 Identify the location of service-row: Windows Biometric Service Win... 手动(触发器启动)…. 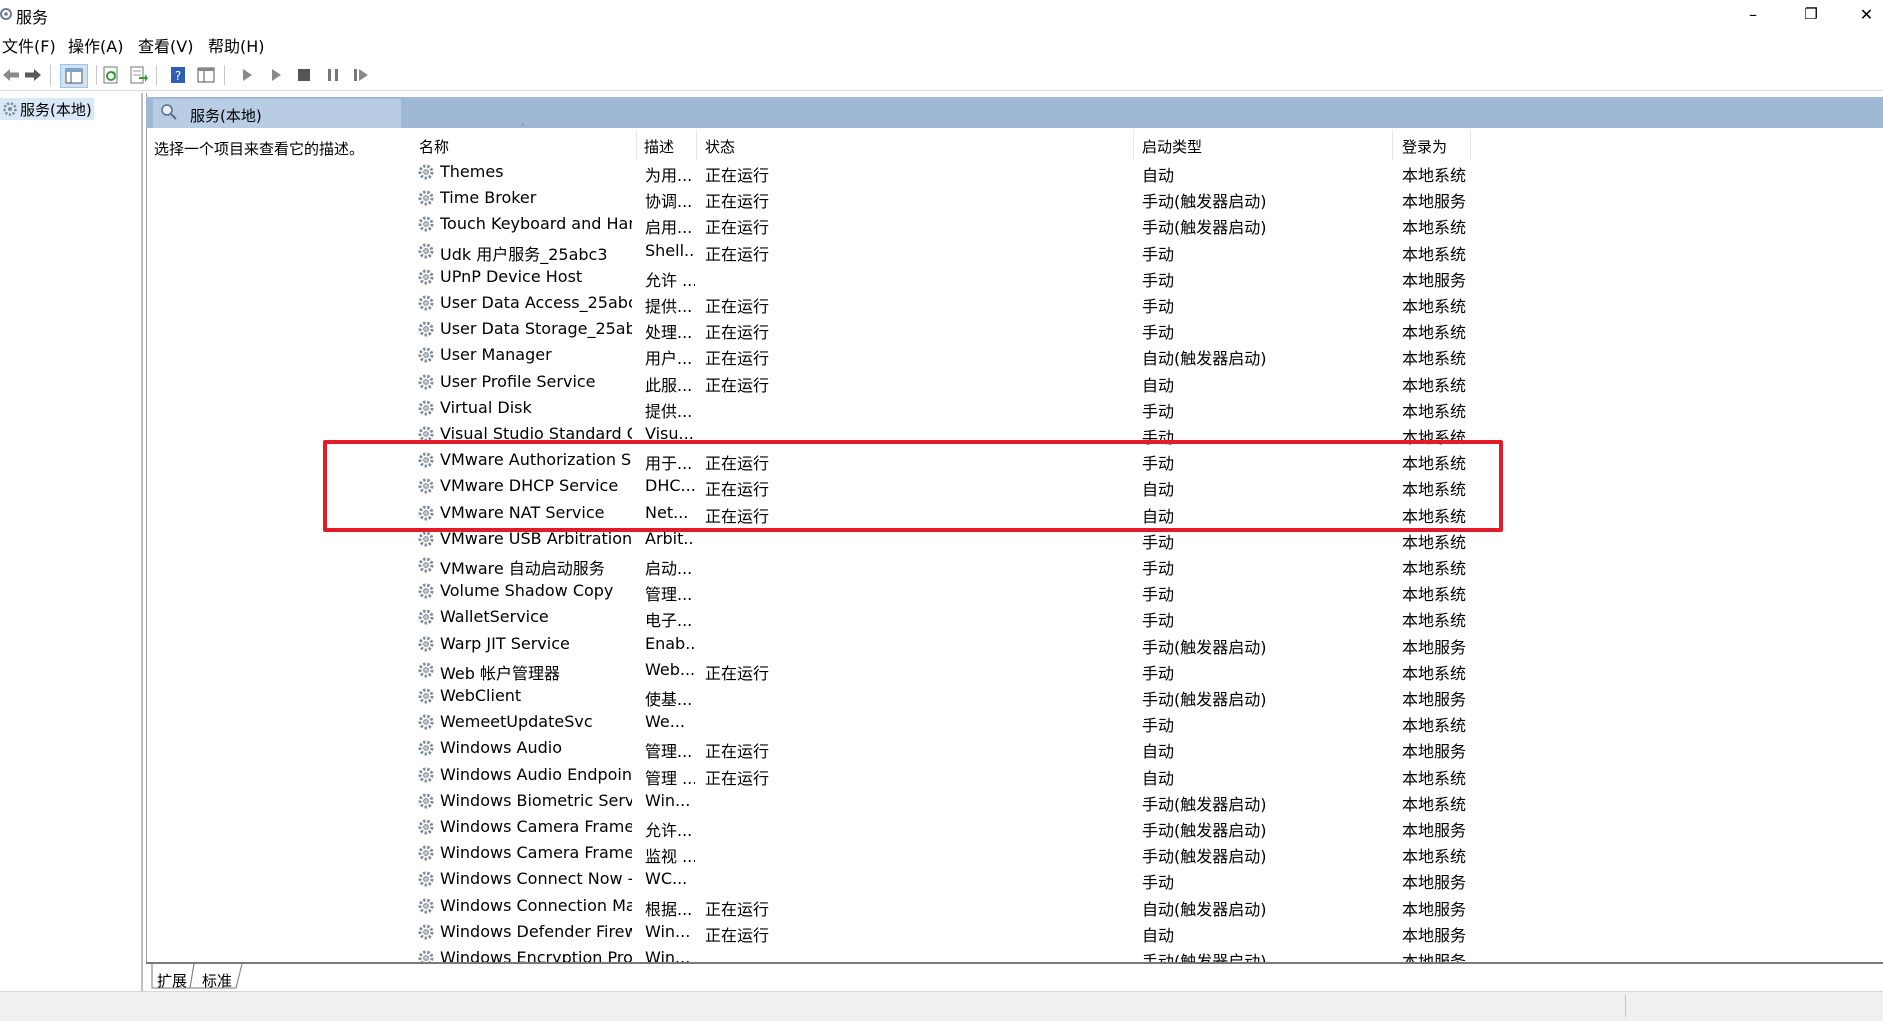
(940, 801).